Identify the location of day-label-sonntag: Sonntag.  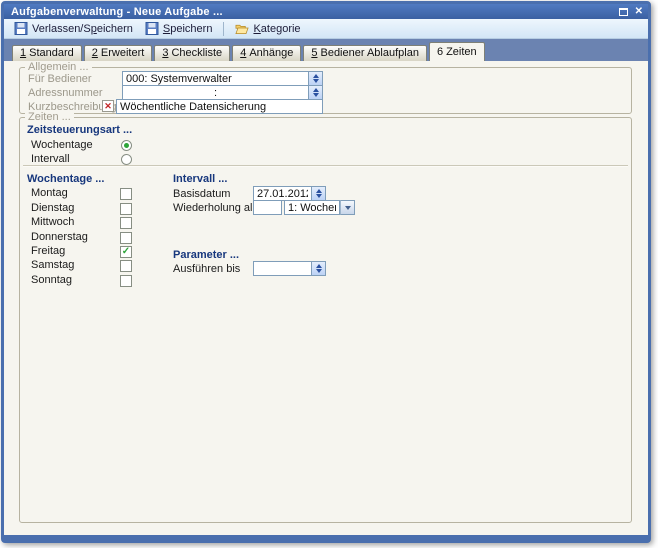
(51, 280).